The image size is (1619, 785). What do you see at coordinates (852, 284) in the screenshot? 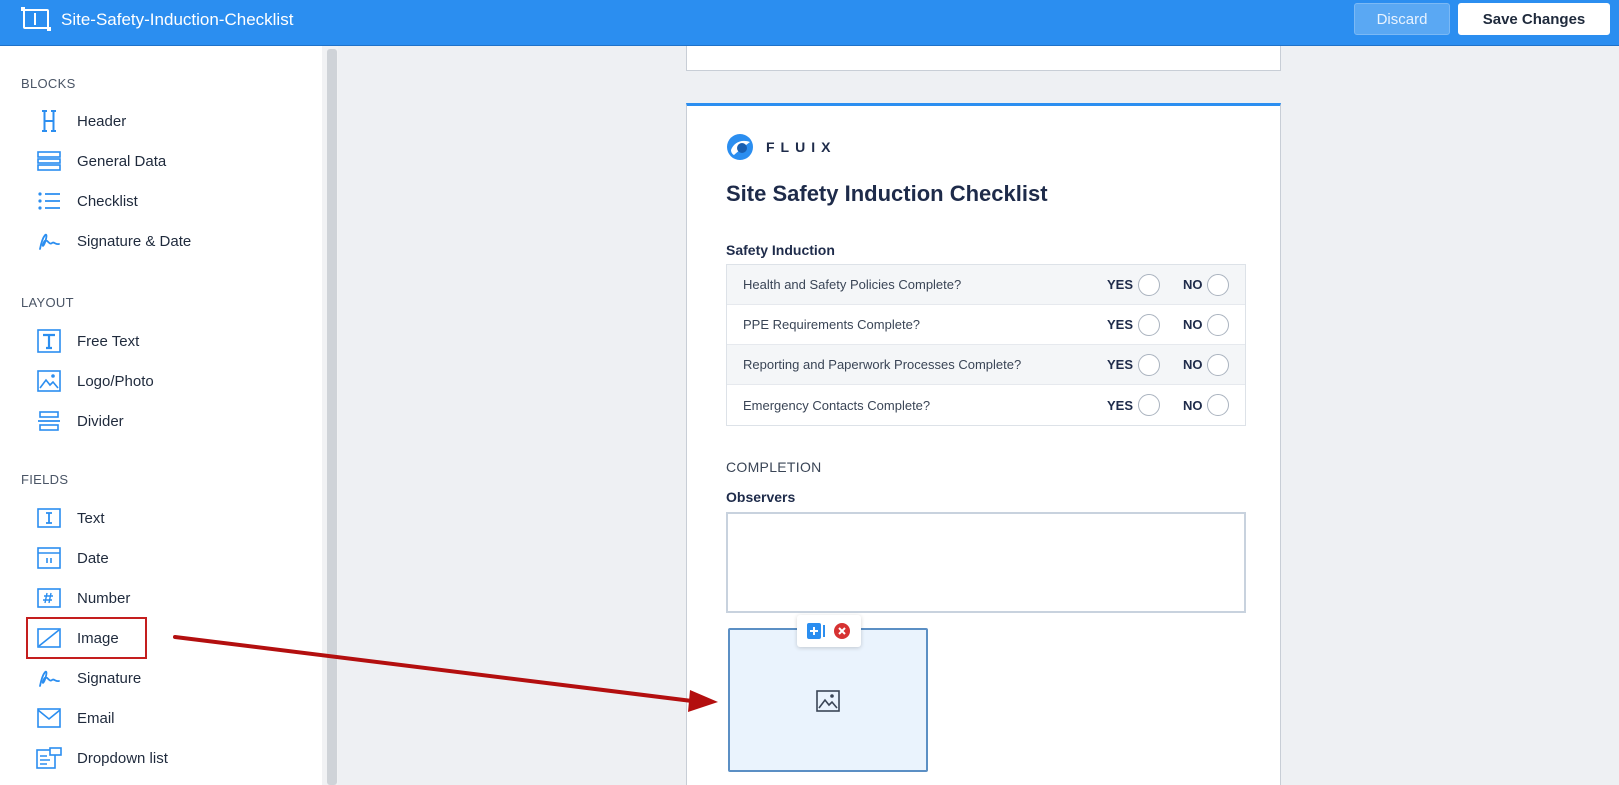
I see `checklist-question: Health and Safety Policies Complete?` at bounding box center [852, 284].